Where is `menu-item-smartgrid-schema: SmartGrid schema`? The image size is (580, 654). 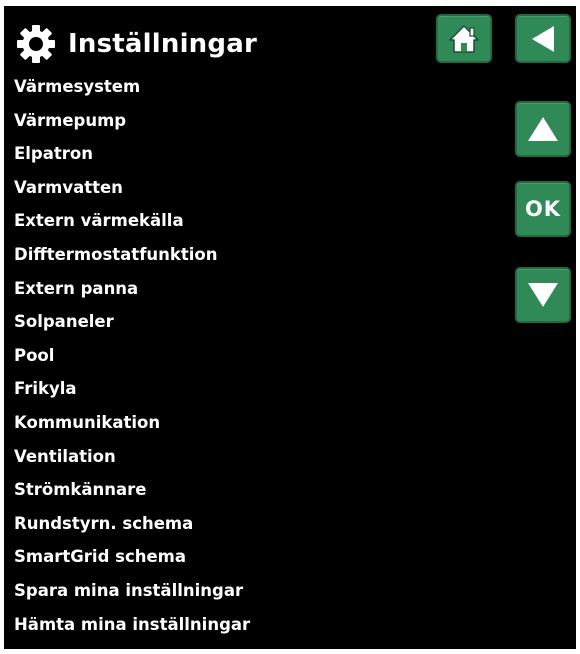 menu-item-smartgrid-schema: SmartGrid schema is located at coordinates (132, 557).